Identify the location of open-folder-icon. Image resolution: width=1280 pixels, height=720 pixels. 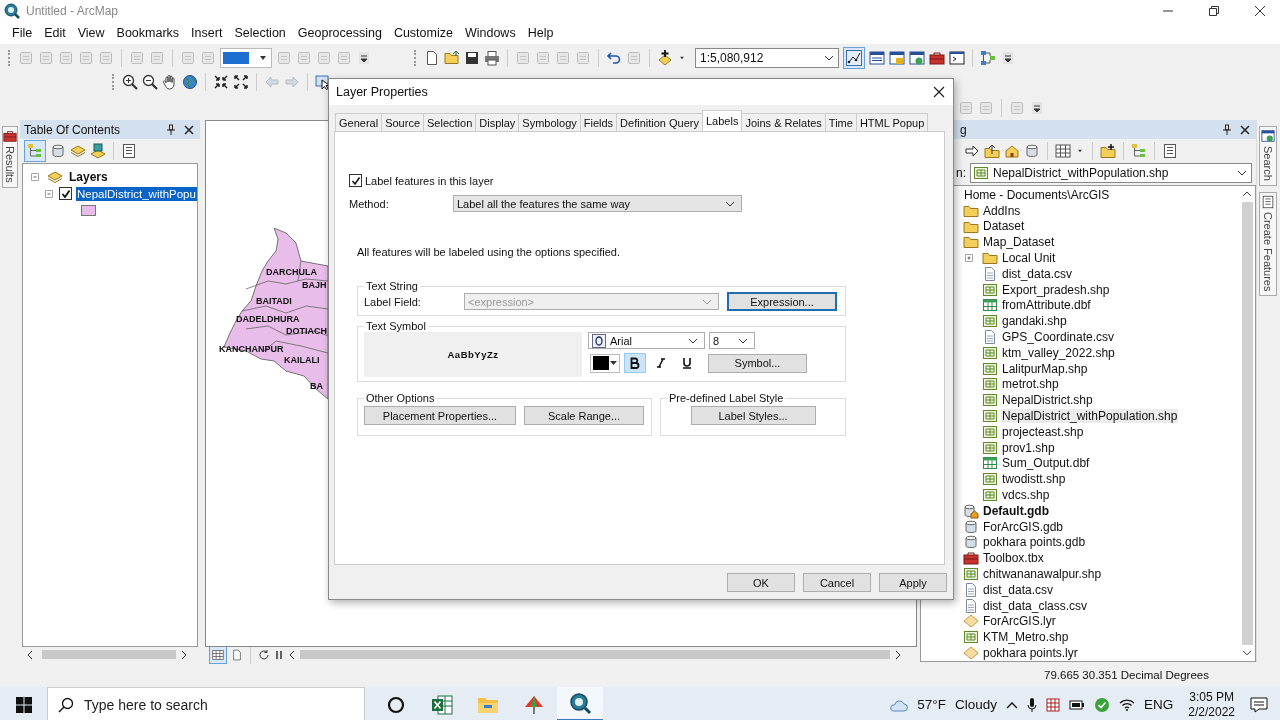
(452, 58).